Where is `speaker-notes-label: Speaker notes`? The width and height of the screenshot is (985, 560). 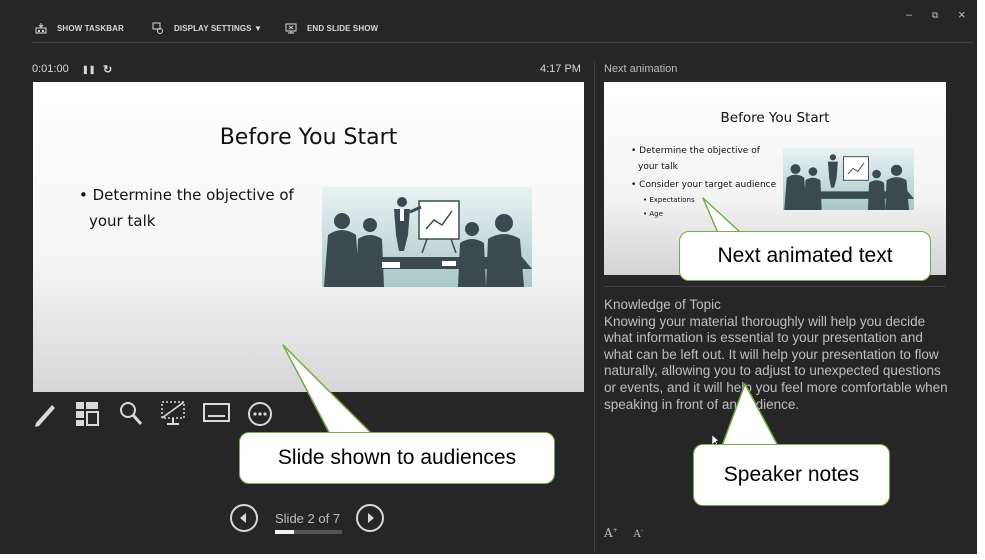
speaker-notes-label: Speaker notes is located at coordinates (791, 474).